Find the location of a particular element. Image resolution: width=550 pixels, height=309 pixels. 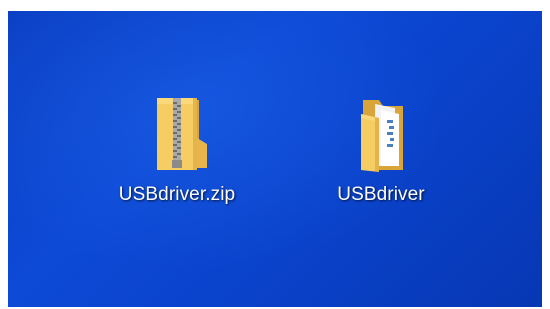

desktop-item-usbdriver-zip: USBdriver.zip is located at coordinates (177, 164).